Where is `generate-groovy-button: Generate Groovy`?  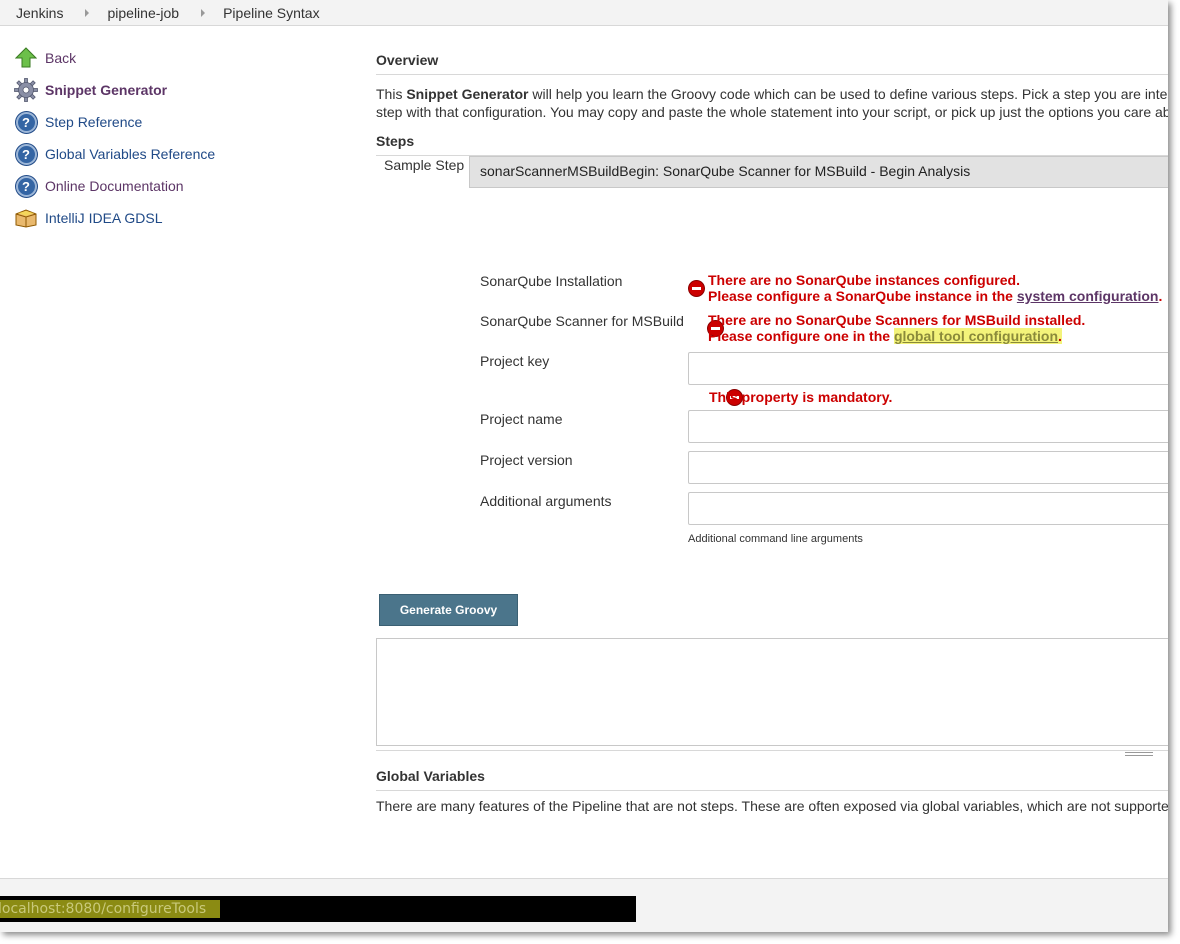
generate-groovy-button: Generate Groovy is located at coordinates (448, 610).